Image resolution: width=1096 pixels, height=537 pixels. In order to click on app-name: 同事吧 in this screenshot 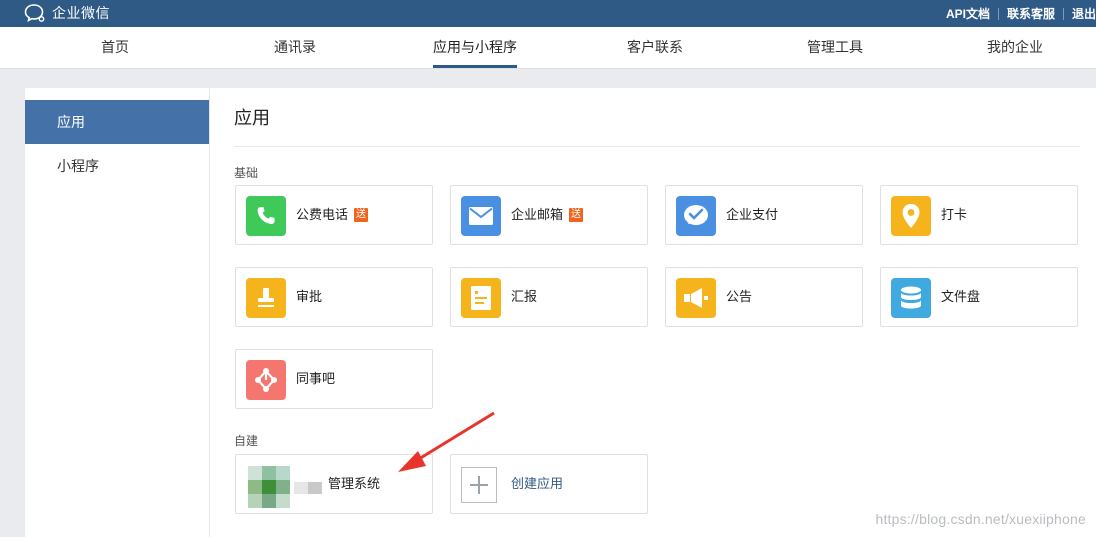, I will do `click(316, 378)`.